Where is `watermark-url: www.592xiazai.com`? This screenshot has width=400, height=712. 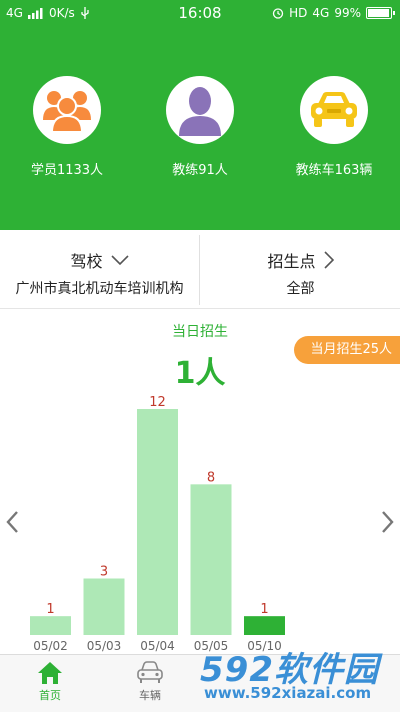
watermark-url: www.592xiazai.com is located at coordinates (288, 693).